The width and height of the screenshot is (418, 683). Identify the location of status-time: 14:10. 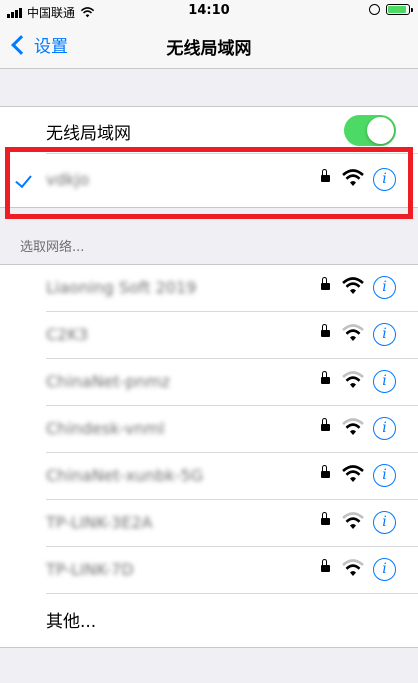
(209, 10).